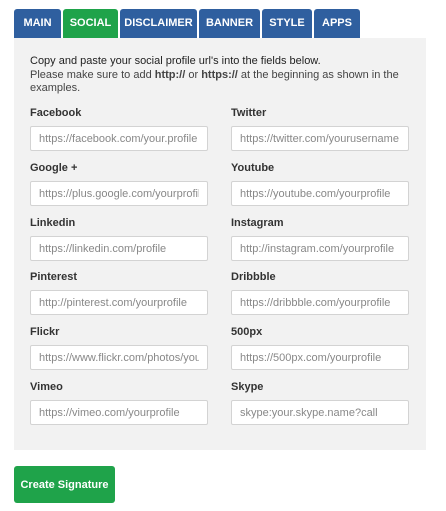 The image size is (446, 511). I want to click on linkedin-field-group: Linkedin, so click(119, 239).